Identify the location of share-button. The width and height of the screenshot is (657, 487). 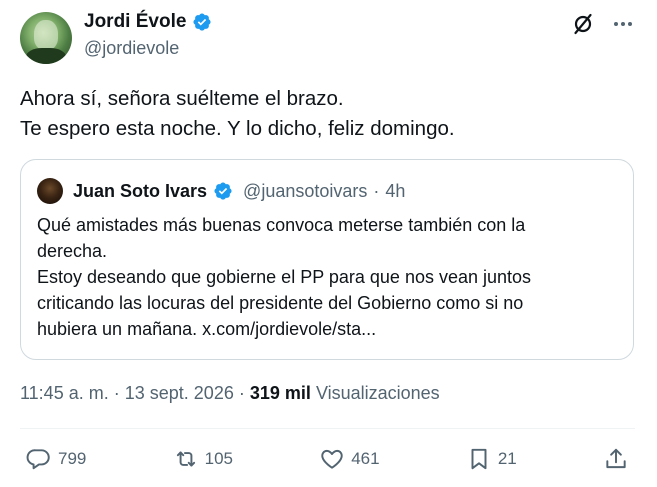
(616, 459).